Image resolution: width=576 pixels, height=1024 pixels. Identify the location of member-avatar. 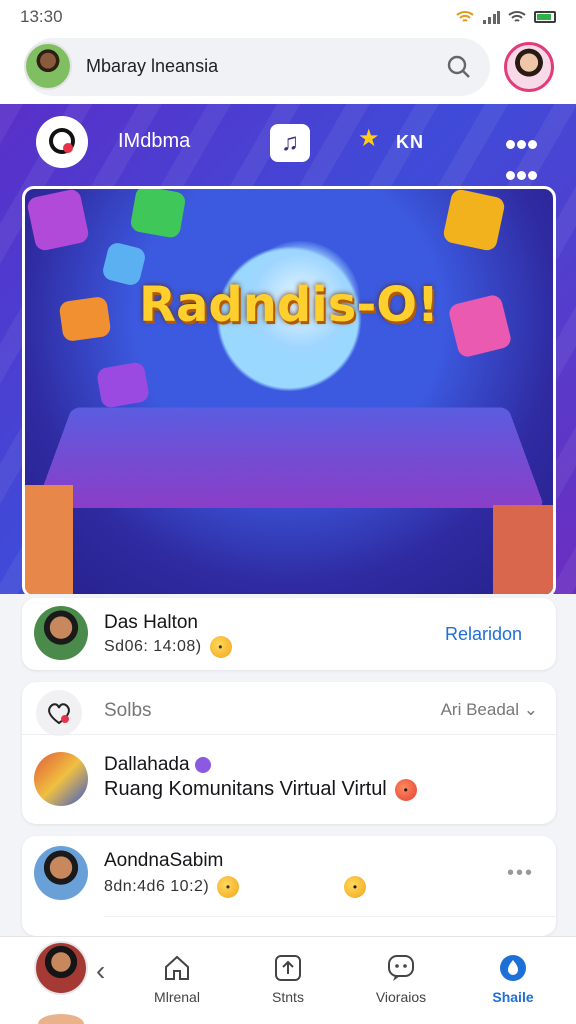
(61, 873).